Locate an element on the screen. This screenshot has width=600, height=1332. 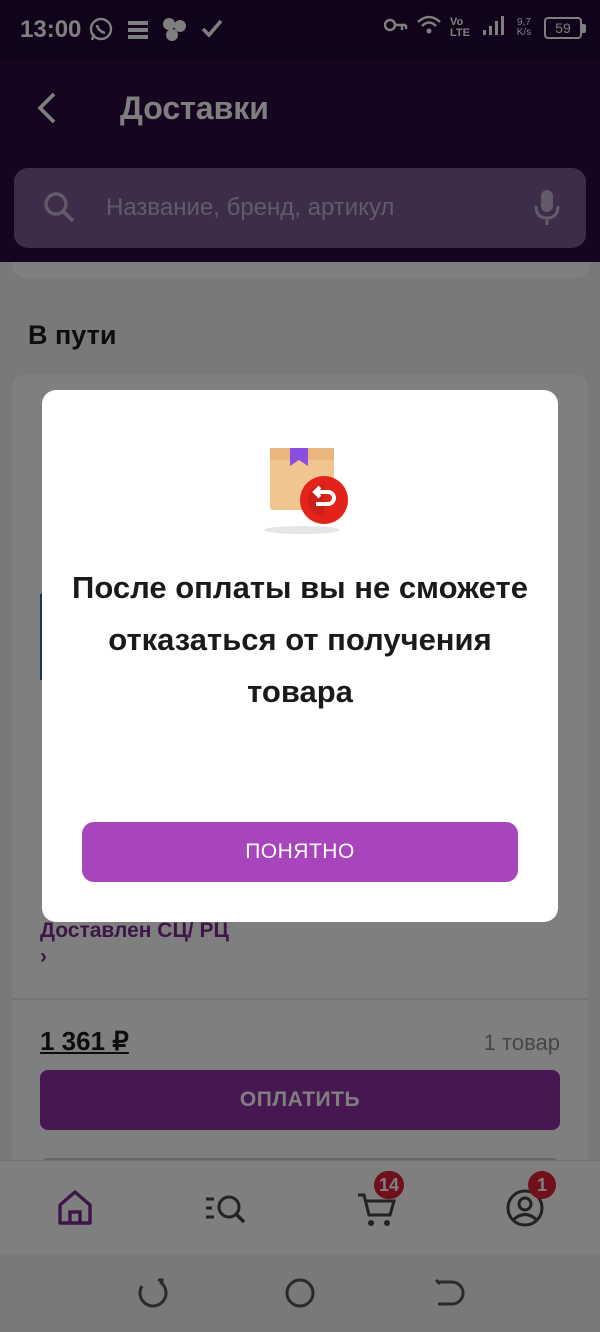
understood-button: ПОНЯТНО is located at coordinates (300, 852).